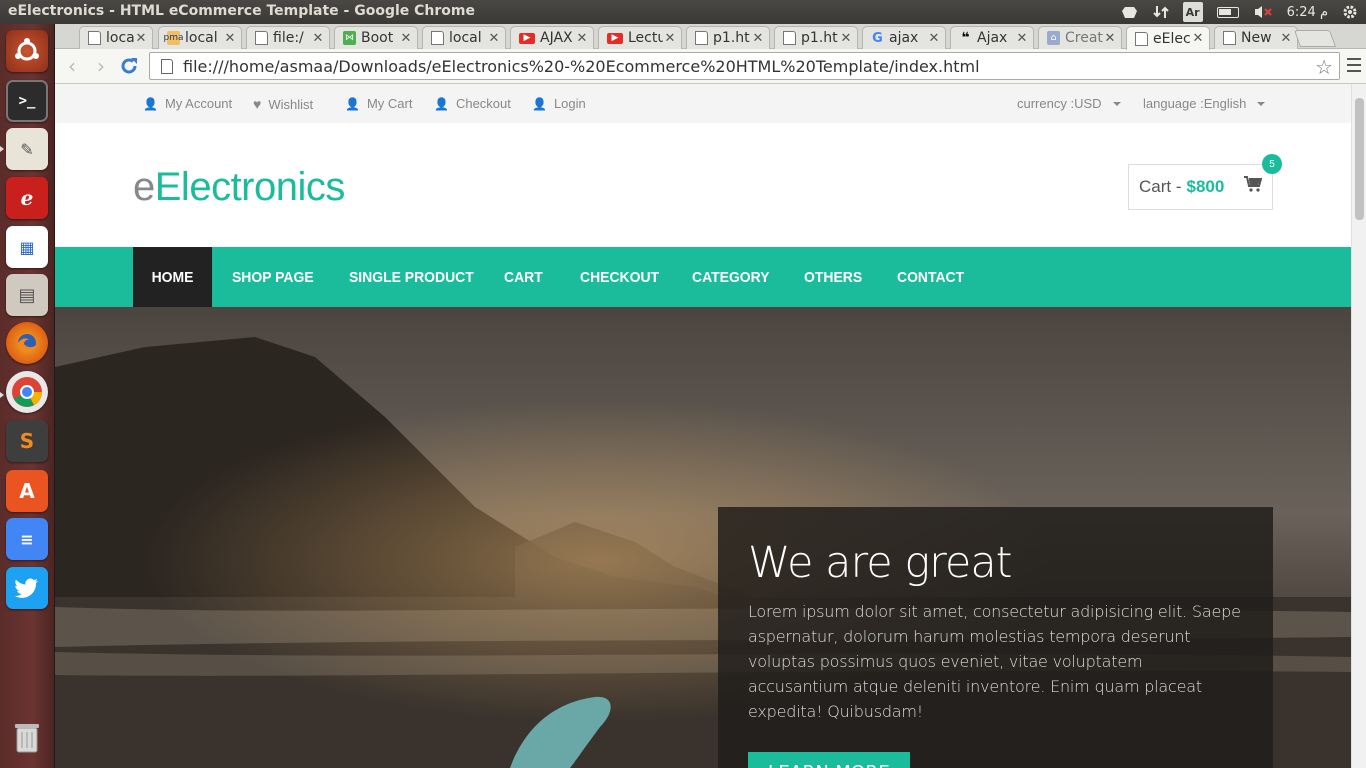 This screenshot has width=1366, height=768. Describe the element at coordinates (173, 38) in the screenshot. I see `phpmyadmin-icon: pma` at that location.